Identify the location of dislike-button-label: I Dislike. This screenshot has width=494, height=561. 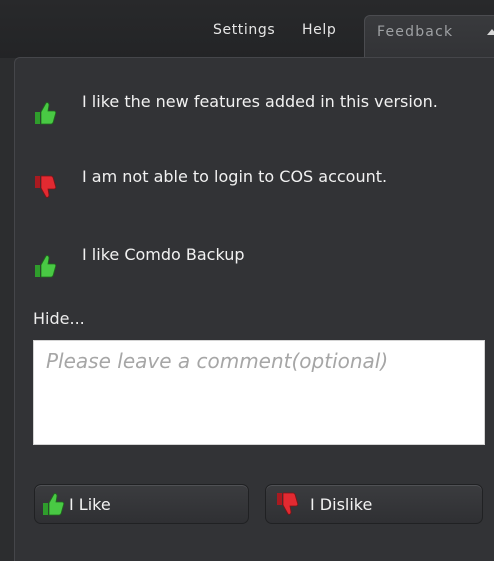
(341, 504).